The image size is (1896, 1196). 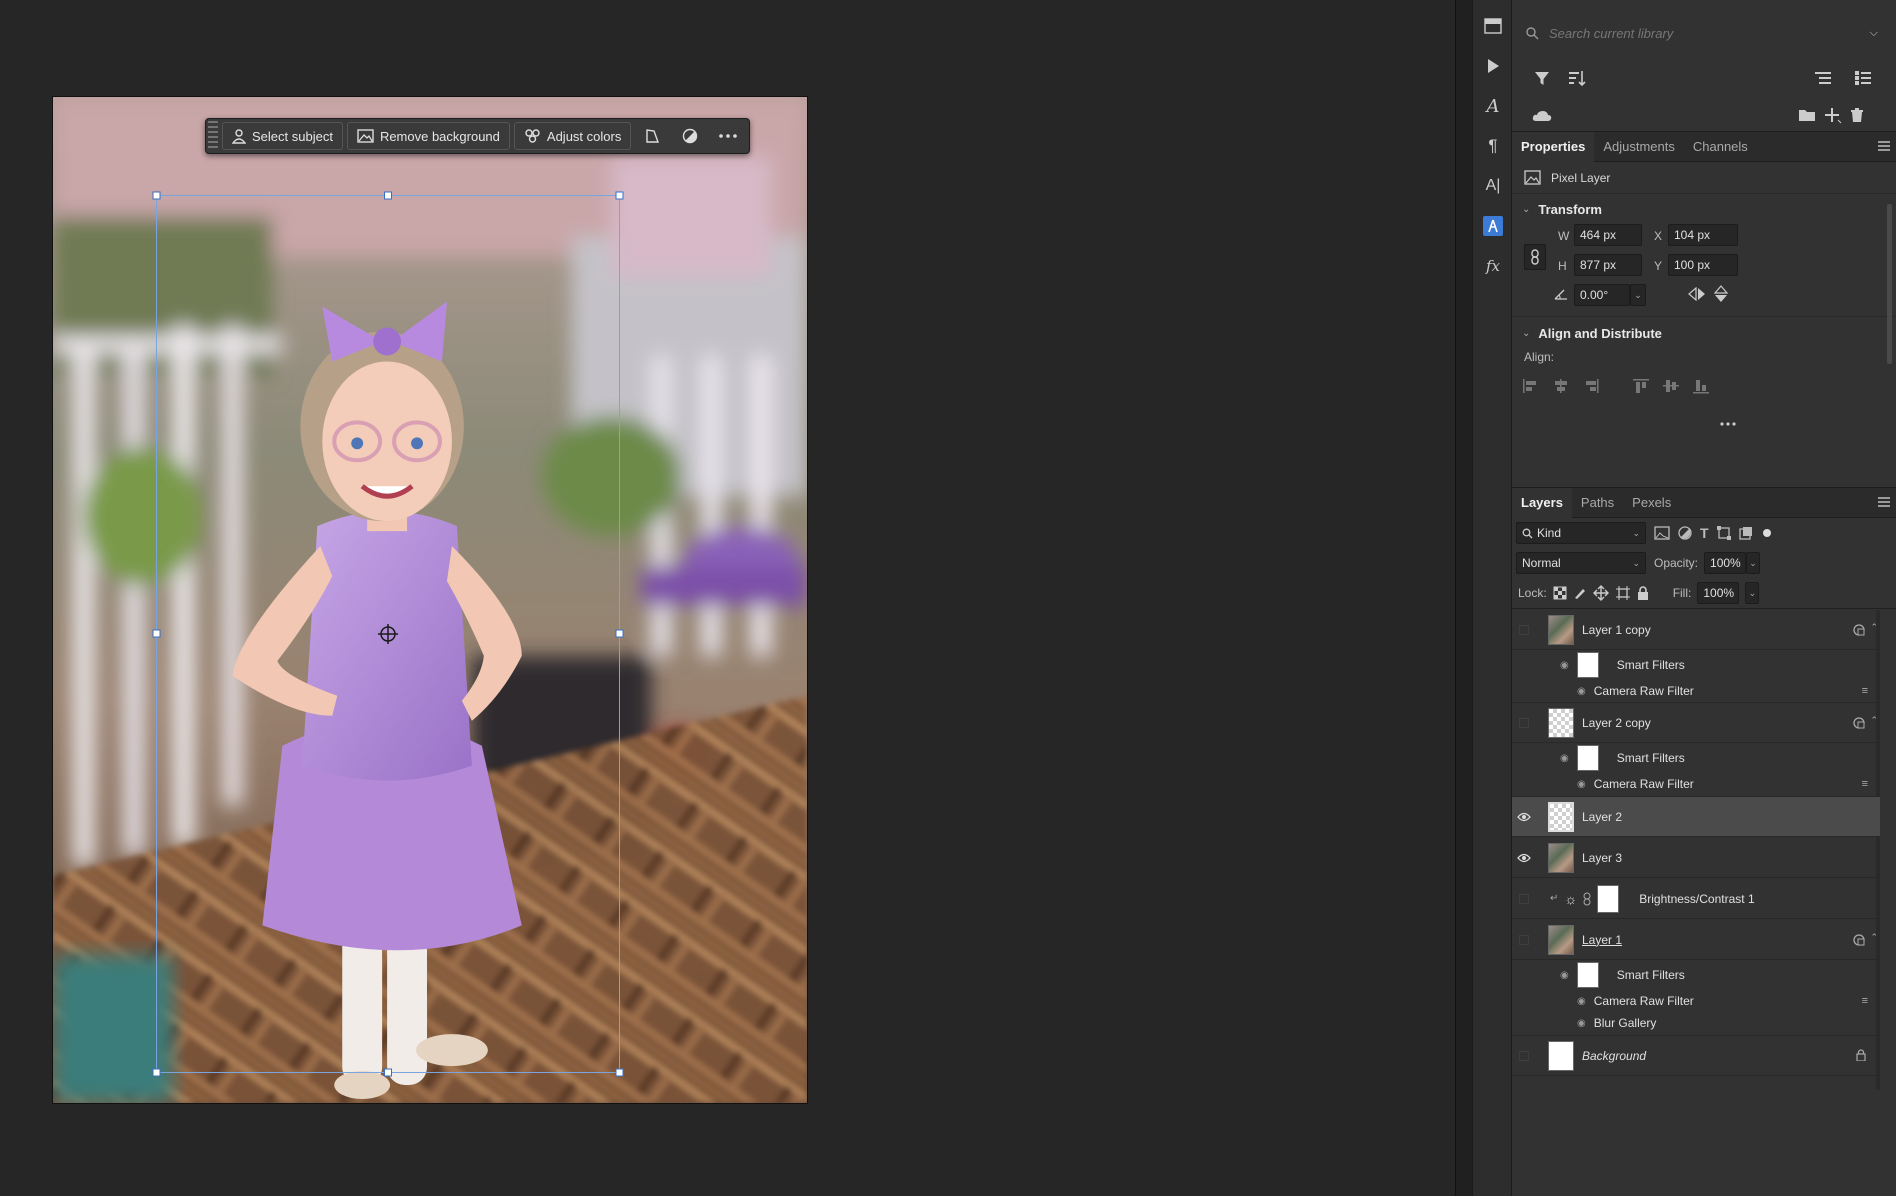 I want to click on tab-properties: Properties, so click(x=1553, y=146).